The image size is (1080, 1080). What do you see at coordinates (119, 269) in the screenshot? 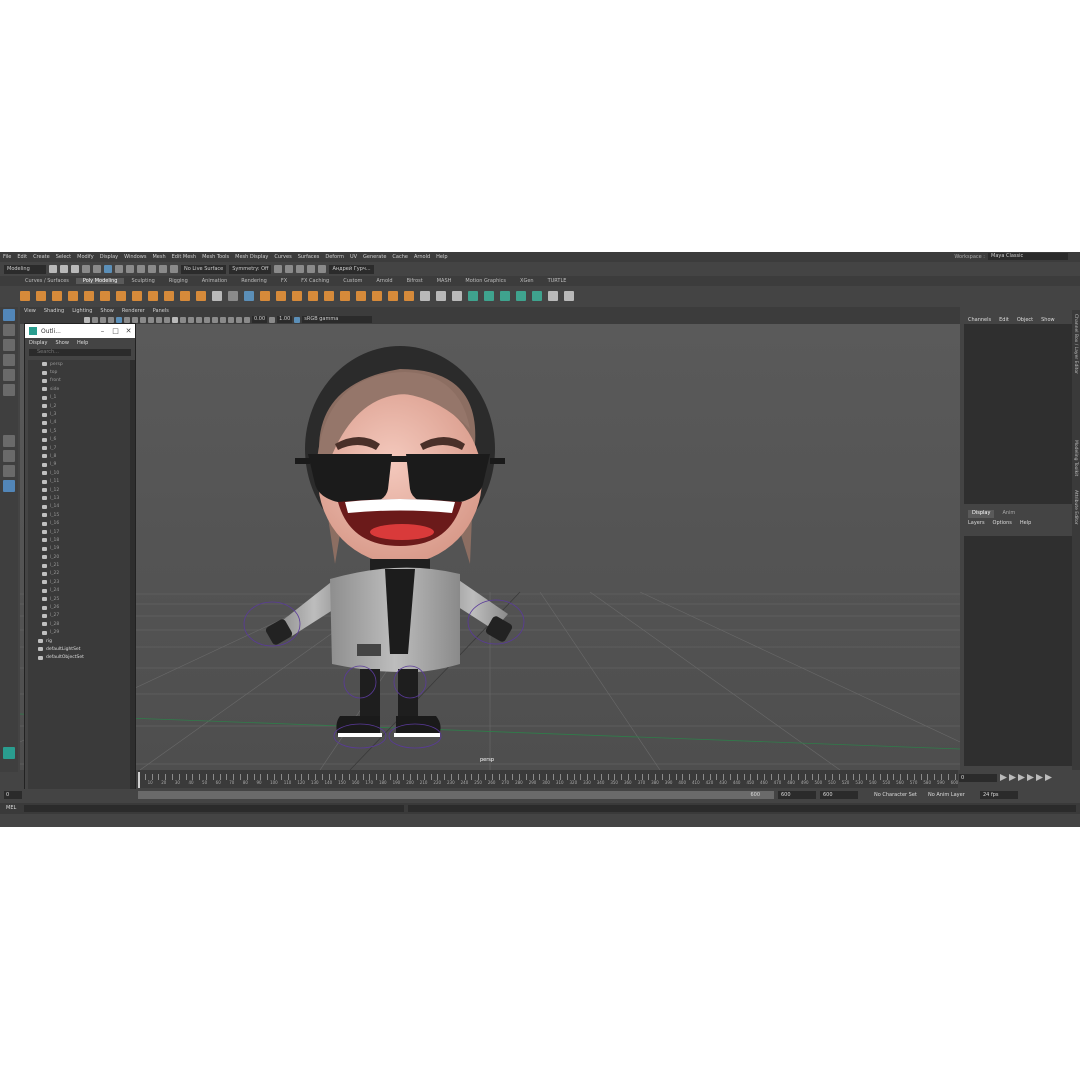
I see `select-by-object-icon` at bounding box center [119, 269].